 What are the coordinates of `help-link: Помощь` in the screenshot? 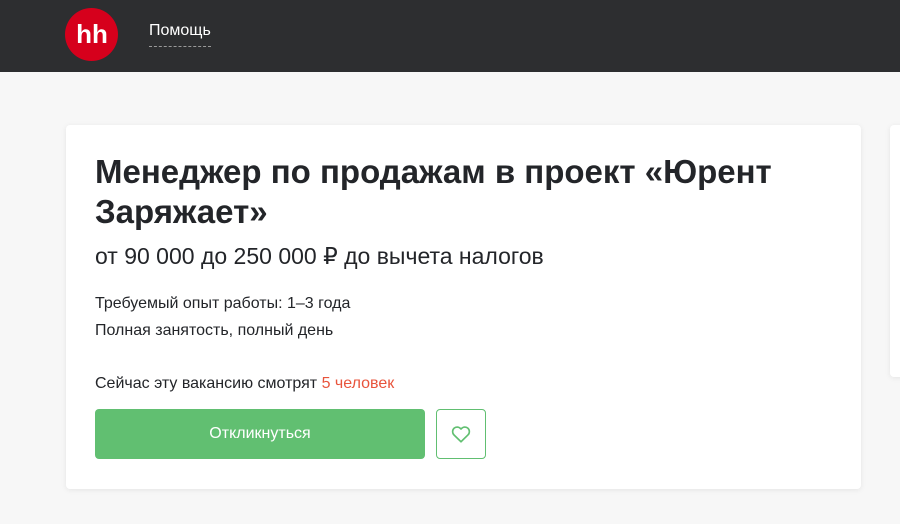 It's located at (180, 34).